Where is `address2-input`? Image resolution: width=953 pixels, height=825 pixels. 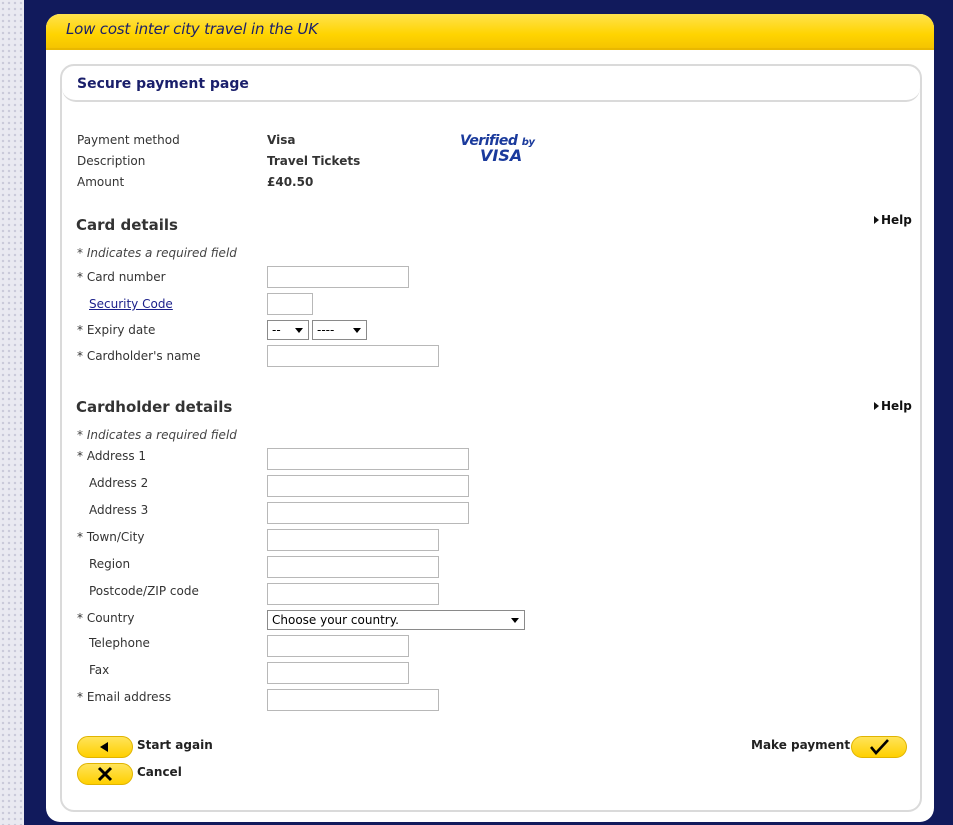
address2-input is located at coordinates (368, 486).